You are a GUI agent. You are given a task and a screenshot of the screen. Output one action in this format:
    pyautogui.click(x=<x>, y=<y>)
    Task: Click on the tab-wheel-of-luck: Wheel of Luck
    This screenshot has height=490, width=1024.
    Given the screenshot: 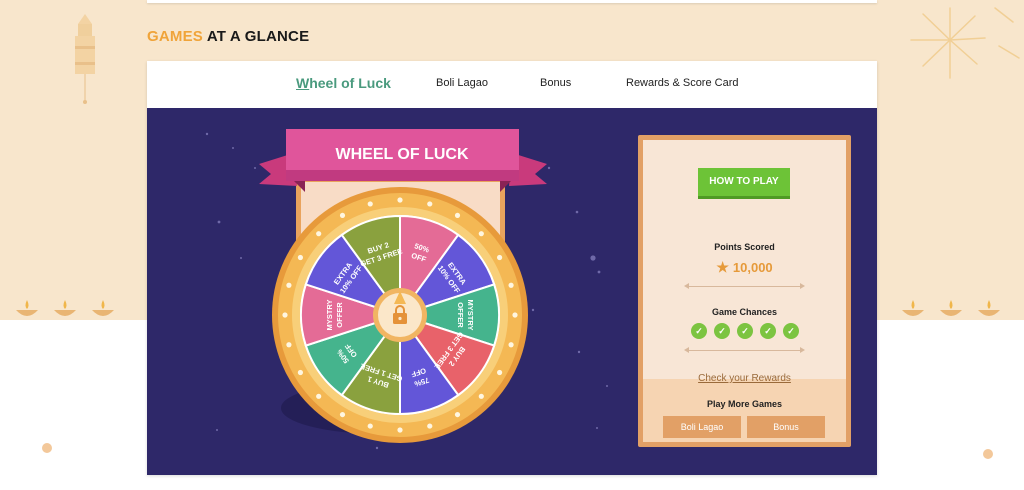 What is the action you would take?
    pyautogui.click(x=343, y=83)
    